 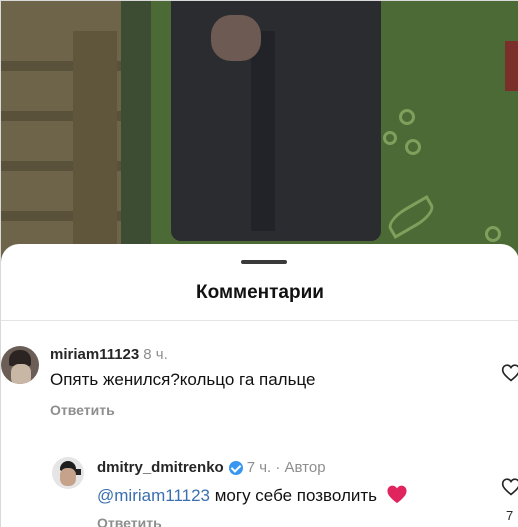 I want to click on sheet-drag-handle, so click(x=264, y=262).